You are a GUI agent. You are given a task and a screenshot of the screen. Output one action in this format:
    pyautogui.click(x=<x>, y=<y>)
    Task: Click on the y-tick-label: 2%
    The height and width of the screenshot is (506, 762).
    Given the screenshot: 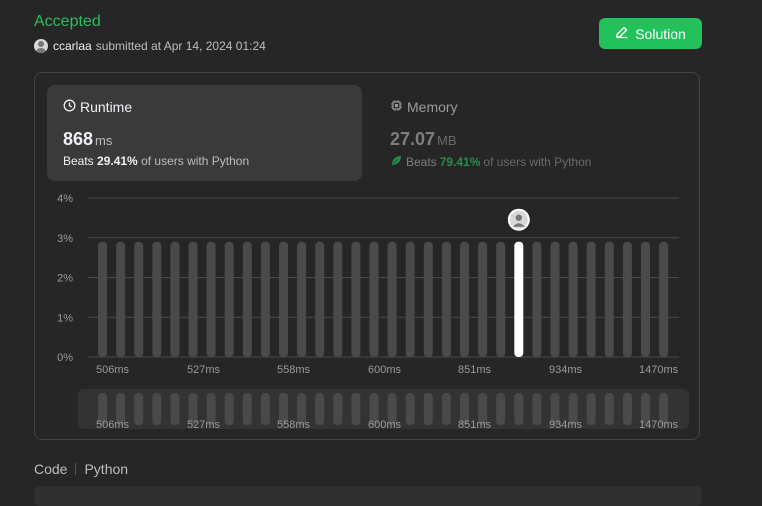 What is the action you would take?
    pyautogui.click(x=65, y=279)
    